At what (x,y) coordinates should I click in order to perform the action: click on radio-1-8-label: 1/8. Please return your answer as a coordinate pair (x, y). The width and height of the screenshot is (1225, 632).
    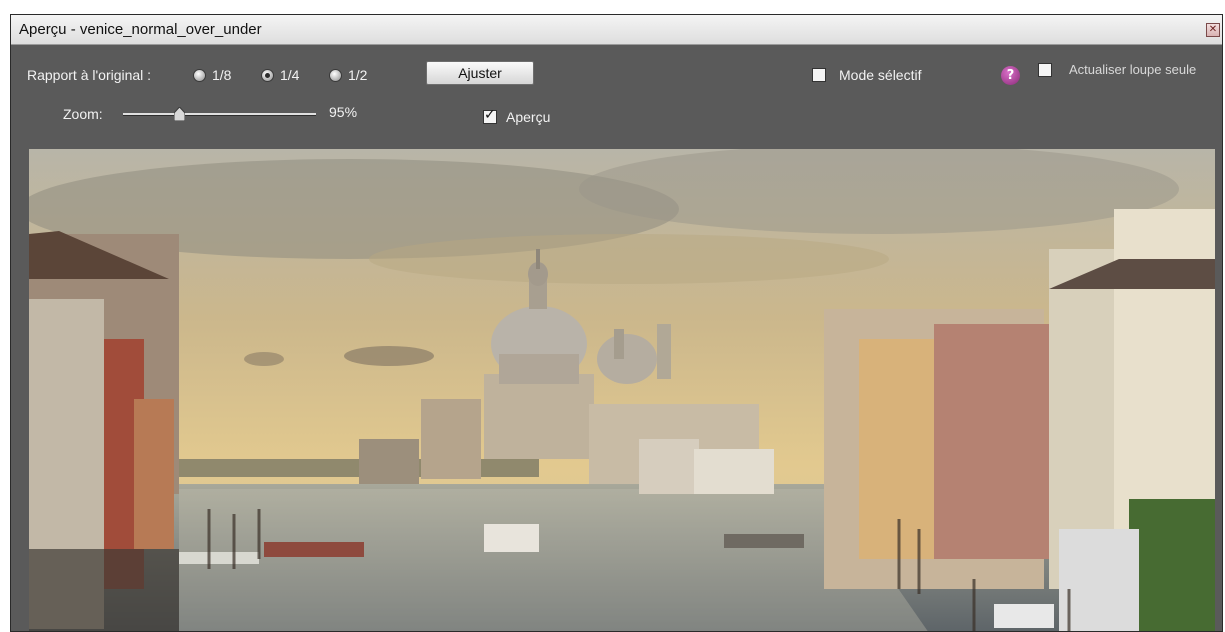
    Looking at the image, I should click on (222, 75).